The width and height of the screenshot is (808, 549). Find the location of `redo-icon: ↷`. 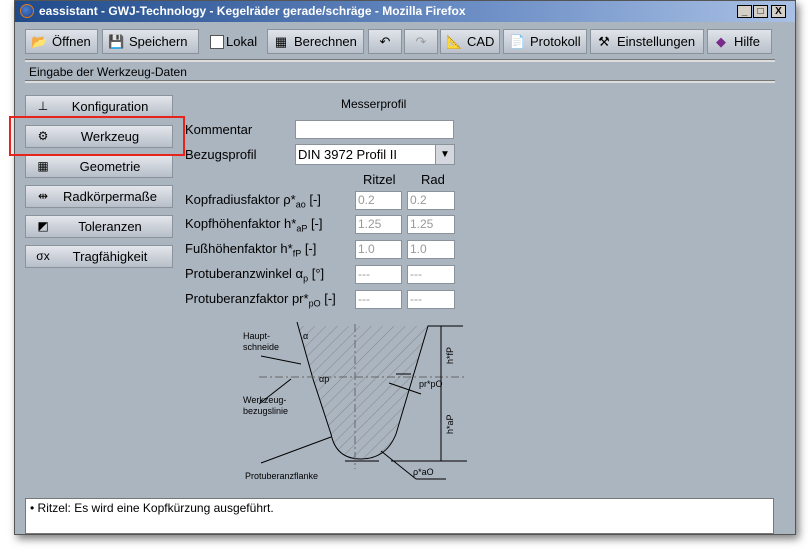

redo-icon: ↷ is located at coordinates (421, 41).